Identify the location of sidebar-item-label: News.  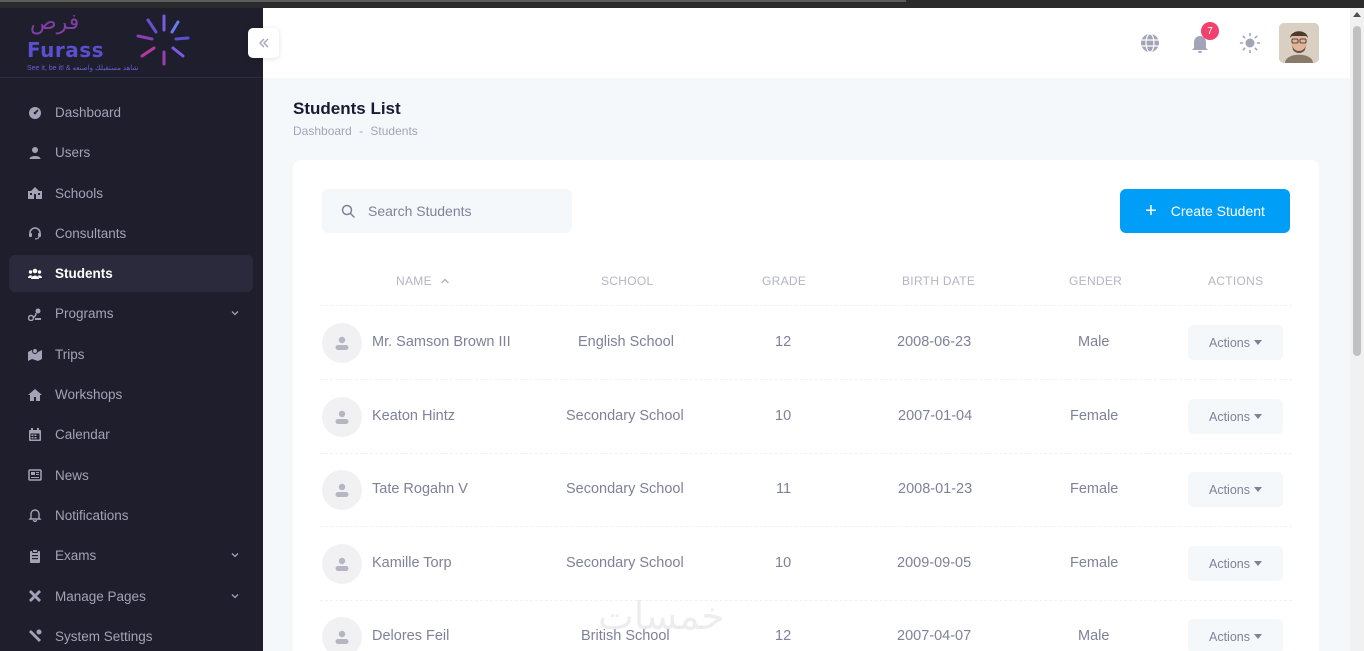
(72, 475).